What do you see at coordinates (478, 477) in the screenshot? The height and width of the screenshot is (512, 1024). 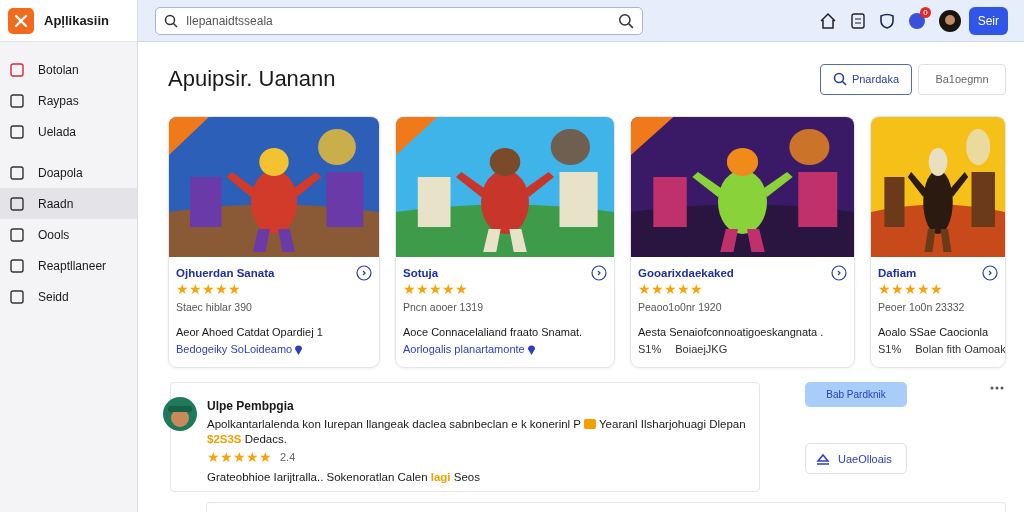 I see `review-footer: Grateobhioe Iarijtralla.. Sokenoratlan Calen Iagi Seos` at bounding box center [478, 477].